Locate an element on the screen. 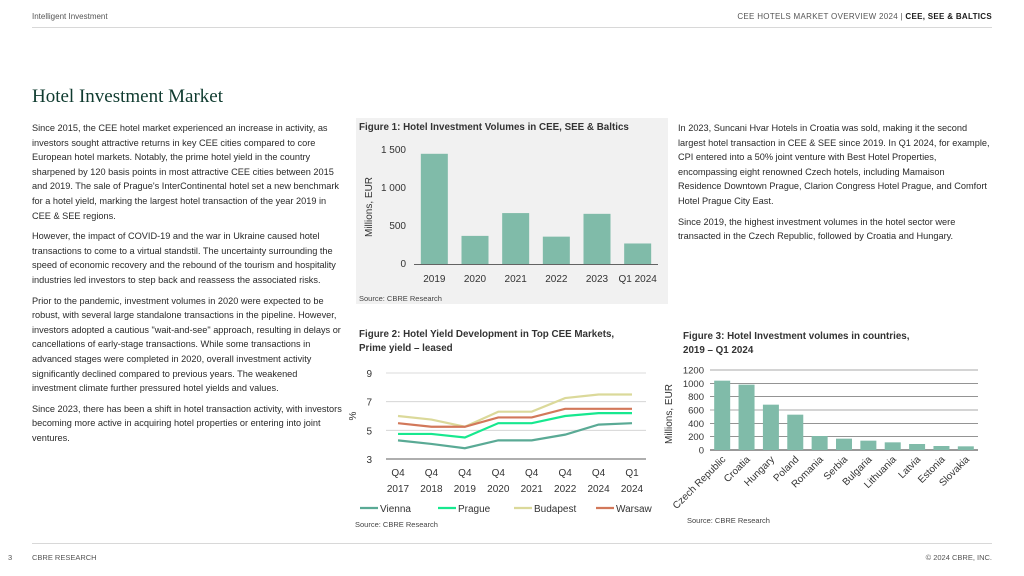 The height and width of the screenshot is (576, 1024). bar-2021 is located at coordinates (516, 238).